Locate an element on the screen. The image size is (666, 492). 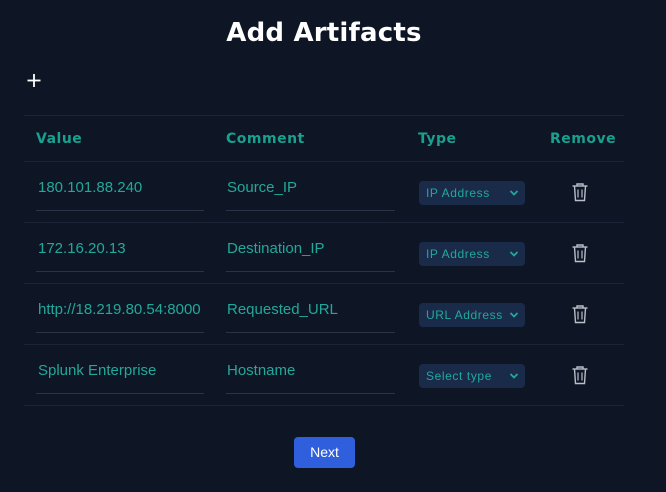
next-button: Next is located at coordinates (324, 452).